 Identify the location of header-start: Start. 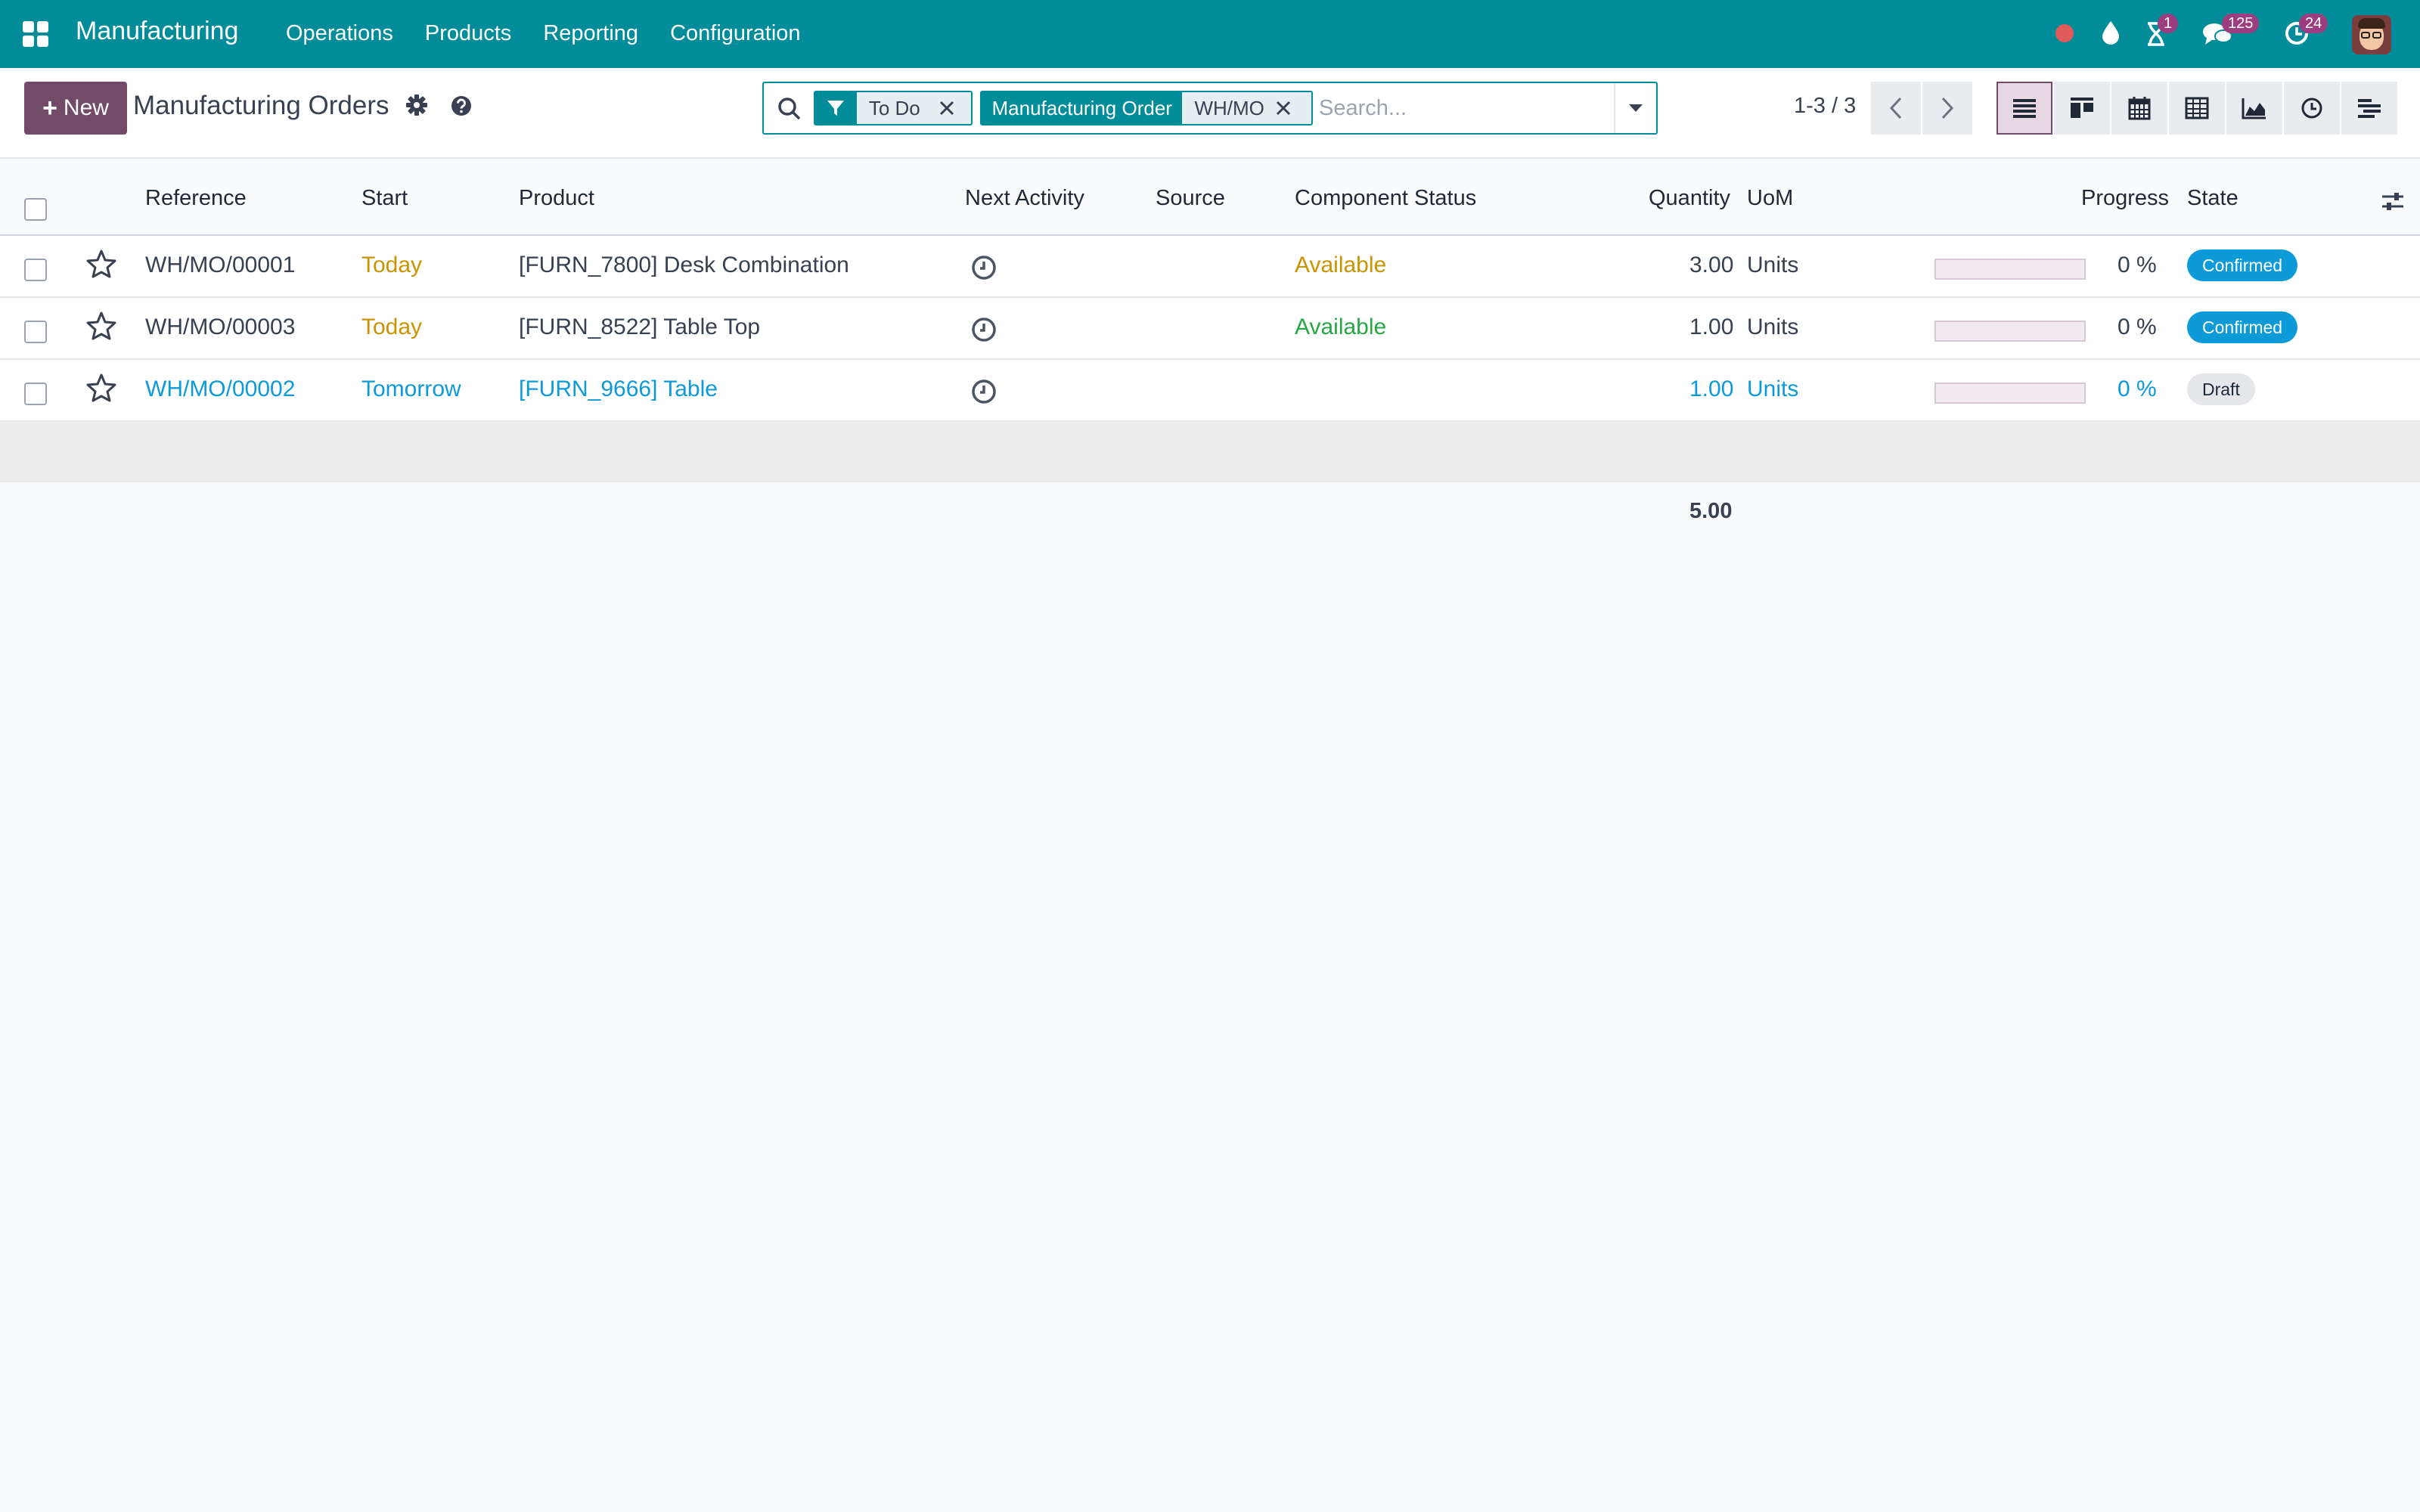
(384, 198).